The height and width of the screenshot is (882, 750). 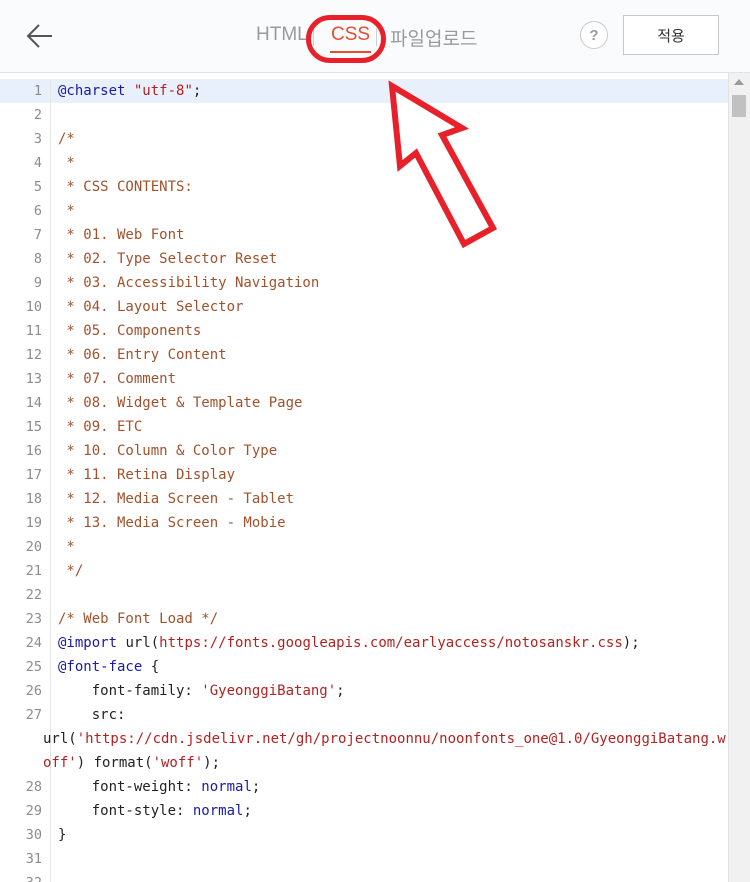 What do you see at coordinates (389, 691) in the screenshot?
I see `code-text: font-family: 'GyeonggiBatang';` at bounding box center [389, 691].